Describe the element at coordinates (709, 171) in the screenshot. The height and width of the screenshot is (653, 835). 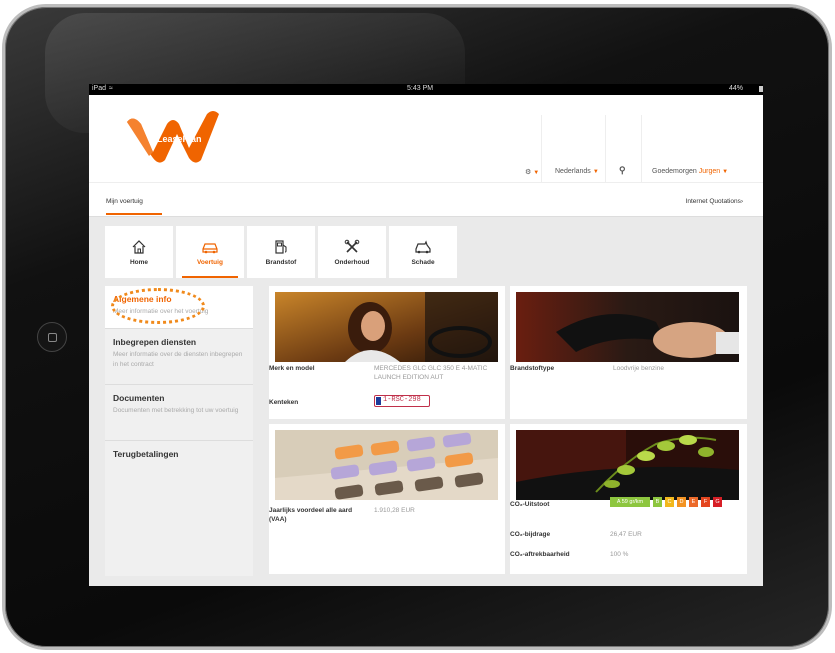
I see `user-name: Jurgen` at that location.